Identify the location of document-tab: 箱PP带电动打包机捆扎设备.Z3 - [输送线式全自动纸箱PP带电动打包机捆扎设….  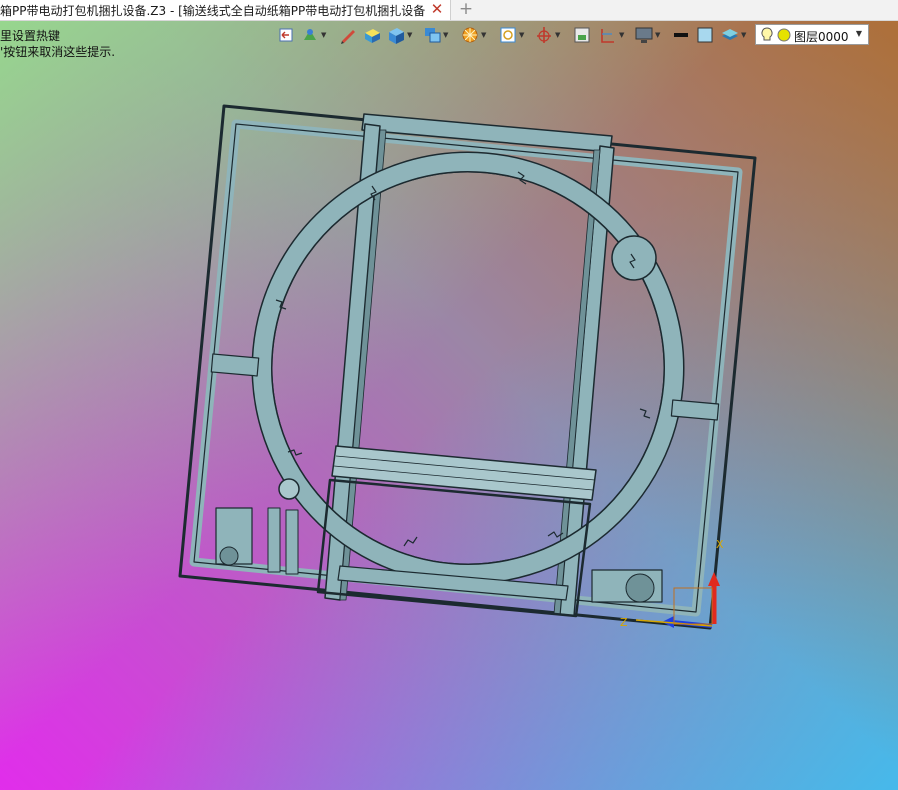
(225, 10).